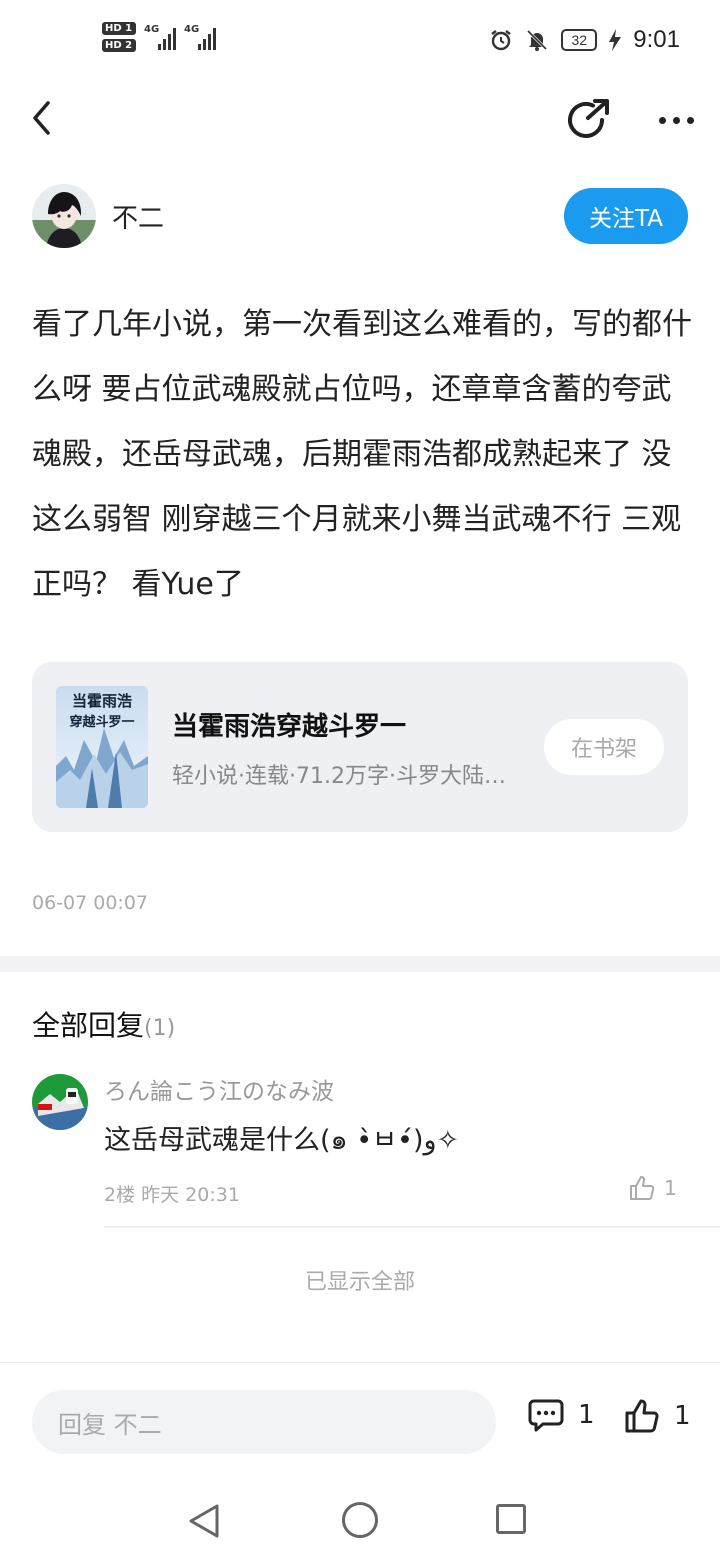 The height and width of the screenshot is (1560, 720). Describe the element at coordinates (138, 216) in the screenshot. I see `author-name: 不二` at that location.